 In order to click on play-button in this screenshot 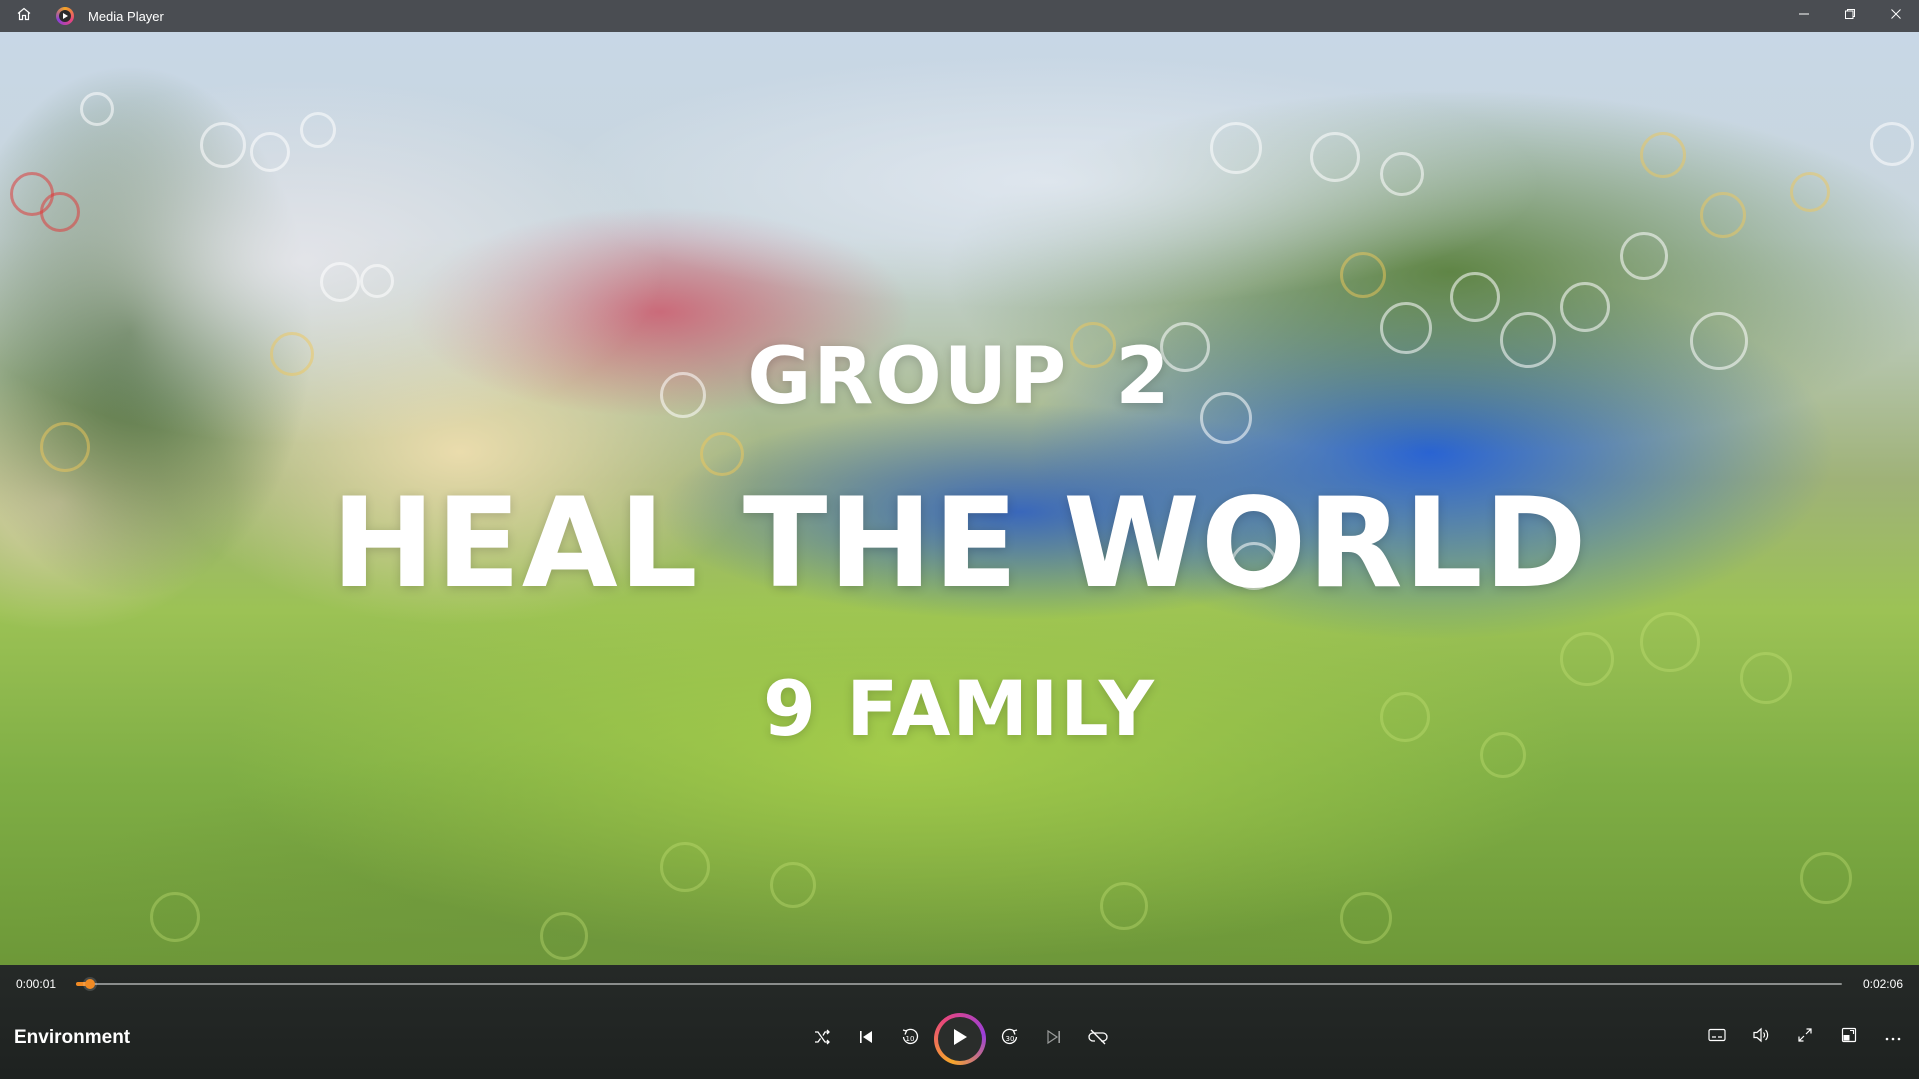, I will do `click(960, 1039)`.